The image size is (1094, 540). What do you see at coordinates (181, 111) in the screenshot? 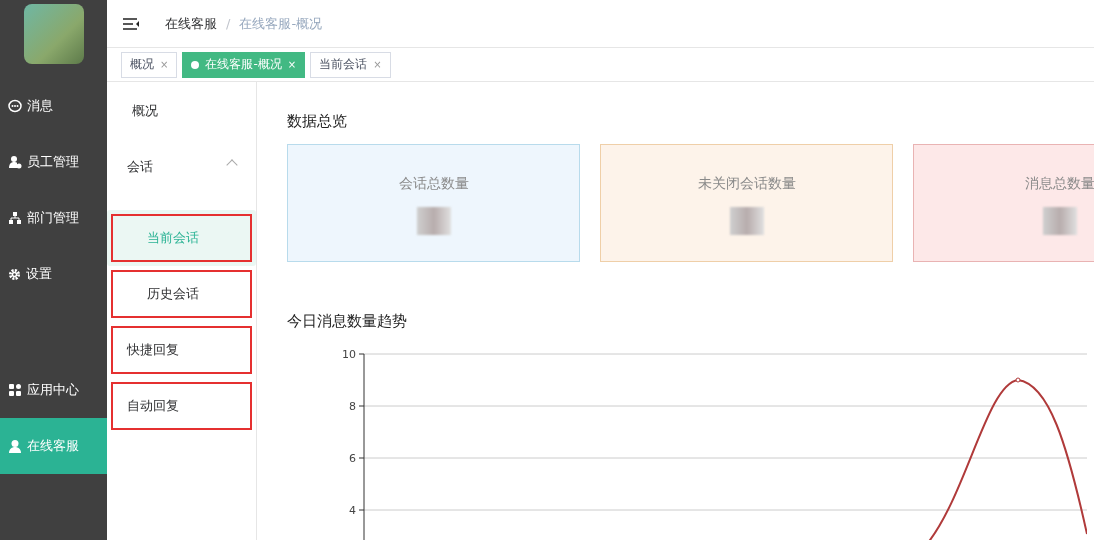
I see `submenu-item: 概况` at bounding box center [181, 111].